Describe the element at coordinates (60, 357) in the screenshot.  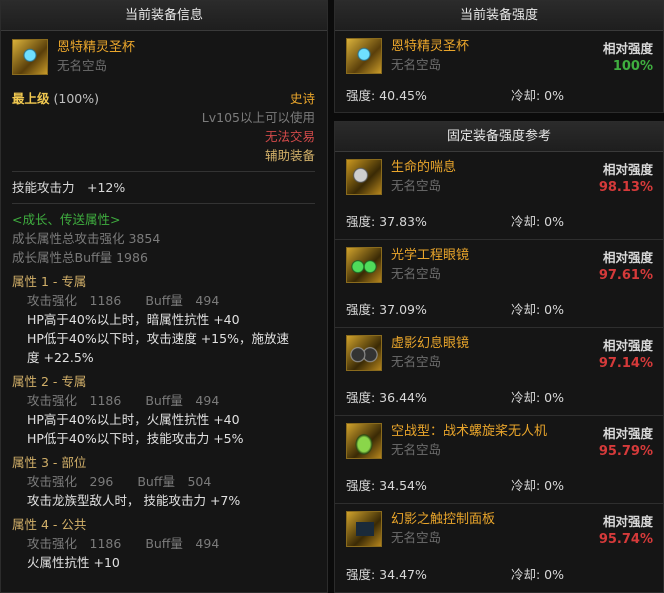
I see `attribute-effect: 度 +22.5%` at that location.